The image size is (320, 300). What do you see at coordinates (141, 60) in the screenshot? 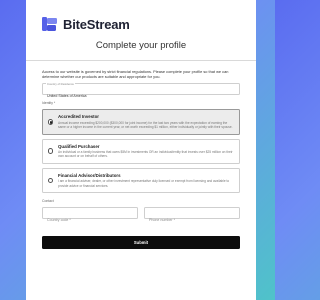
I see `header-divider` at bounding box center [141, 60].